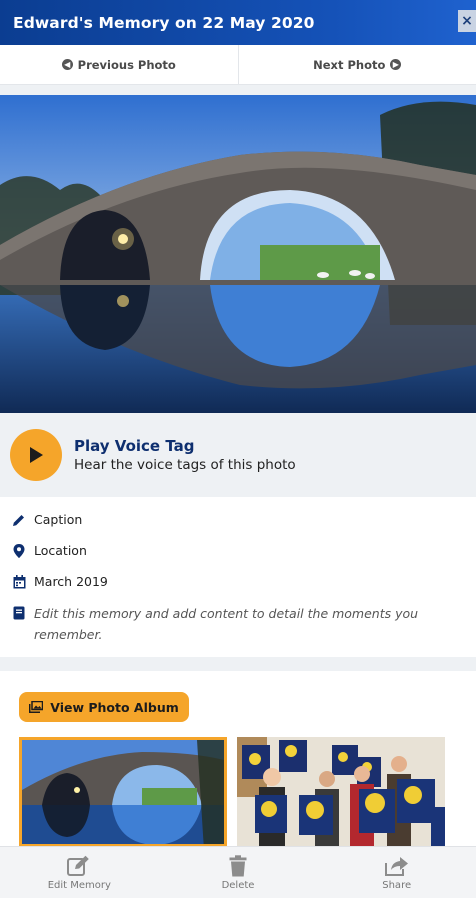 The image size is (476, 898). What do you see at coordinates (60, 550) in the screenshot?
I see `location-label: Location` at bounding box center [60, 550].